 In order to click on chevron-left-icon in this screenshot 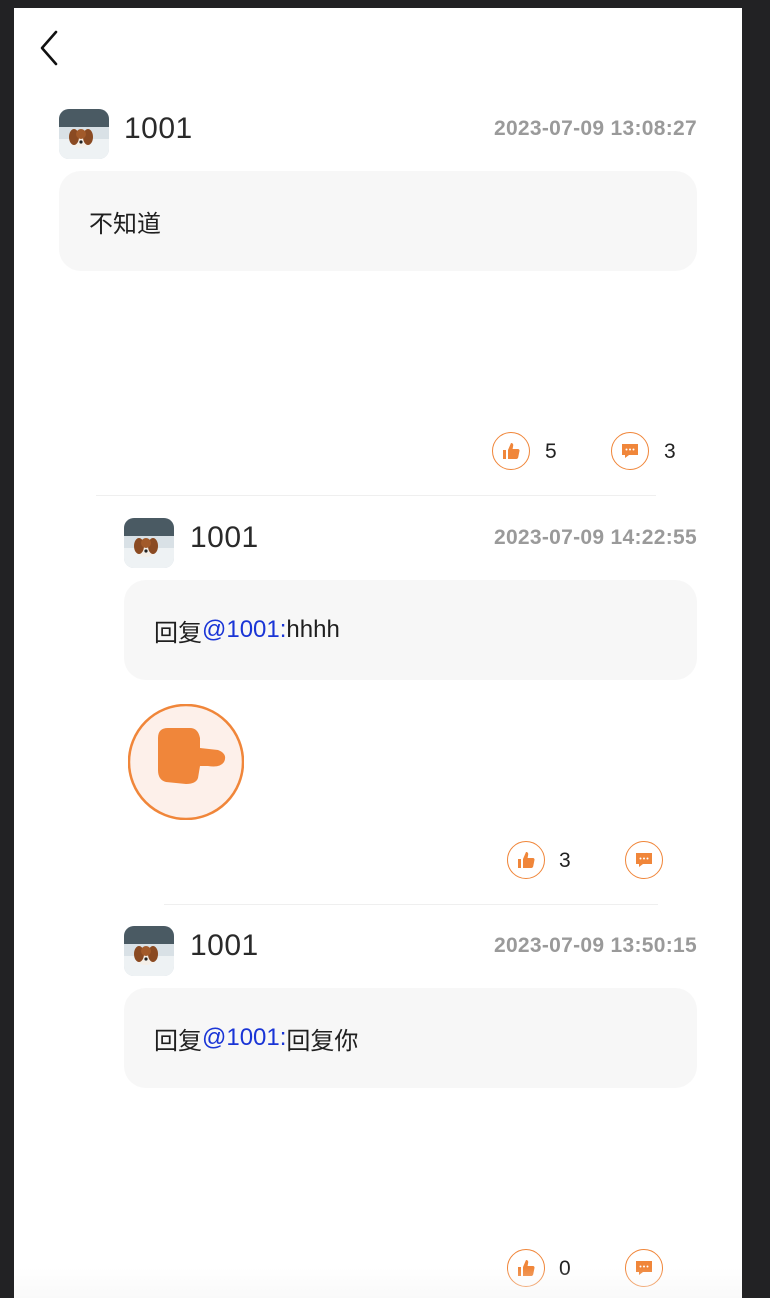, I will do `click(49, 48)`.